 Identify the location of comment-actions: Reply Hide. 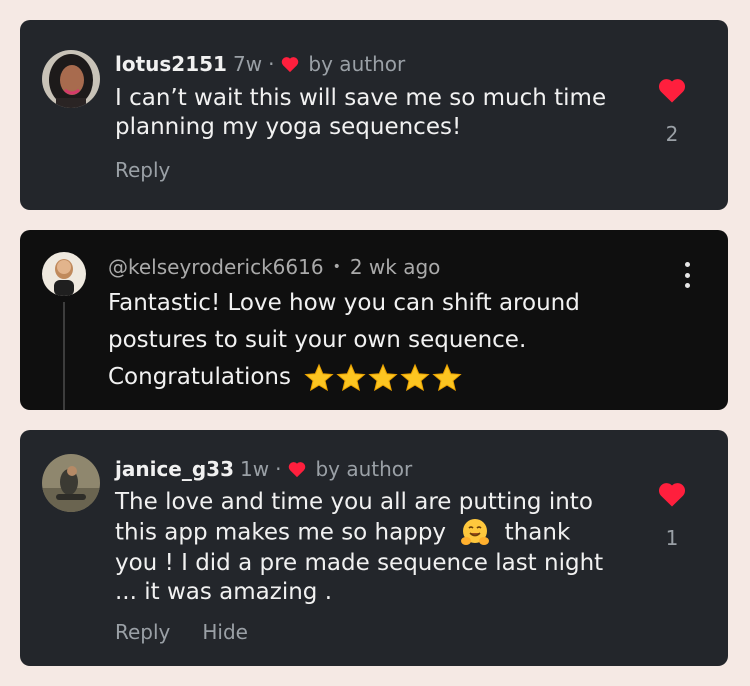
(197, 632).